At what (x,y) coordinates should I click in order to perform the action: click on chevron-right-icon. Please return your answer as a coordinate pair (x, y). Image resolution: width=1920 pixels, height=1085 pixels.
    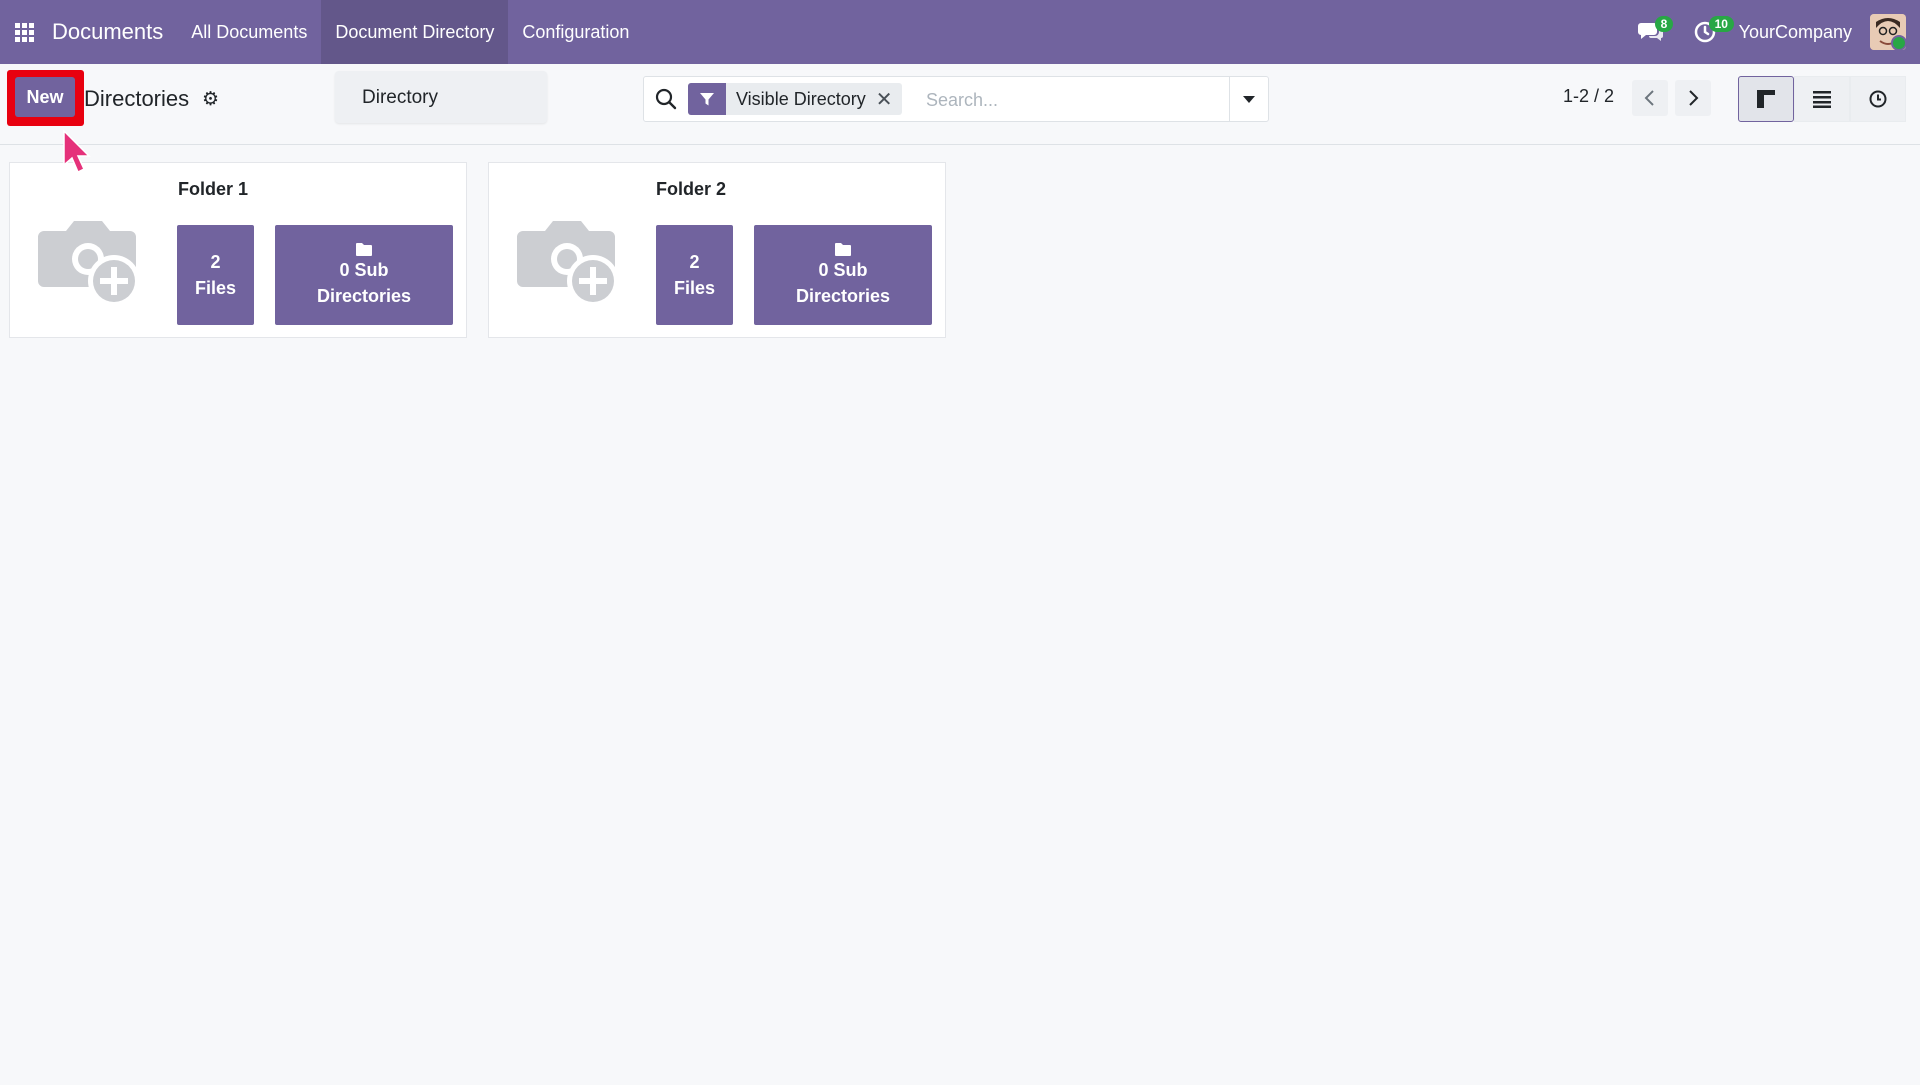
    Looking at the image, I should click on (1694, 98).